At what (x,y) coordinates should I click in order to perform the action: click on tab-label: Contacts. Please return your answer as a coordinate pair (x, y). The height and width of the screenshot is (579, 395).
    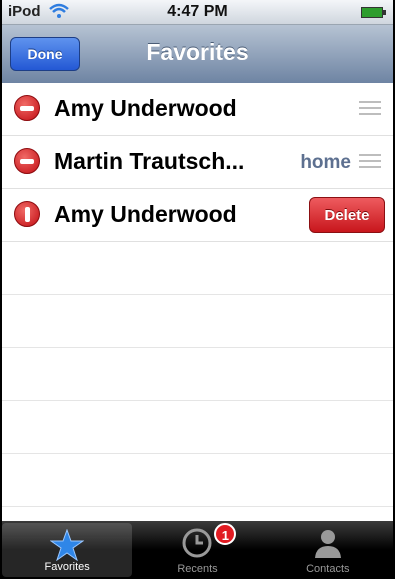
    Looking at the image, I should click on (328, 569).